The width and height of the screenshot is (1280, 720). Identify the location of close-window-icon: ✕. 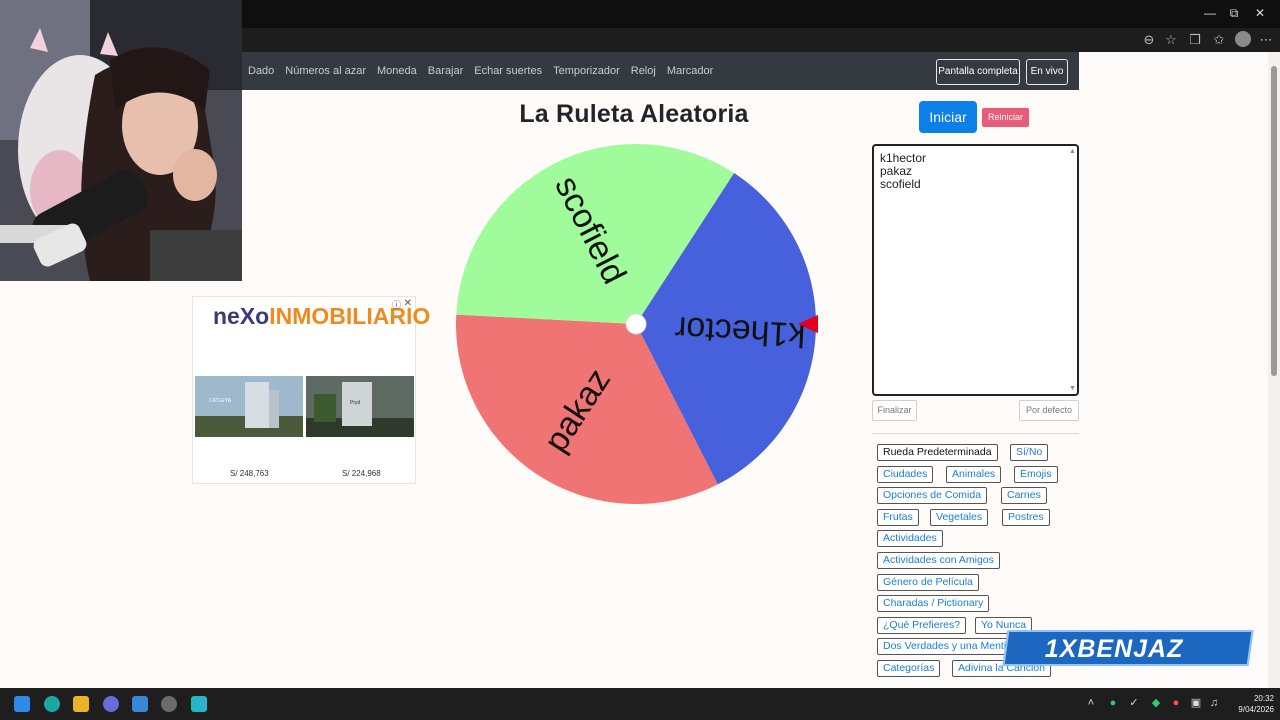
(1260, 13).